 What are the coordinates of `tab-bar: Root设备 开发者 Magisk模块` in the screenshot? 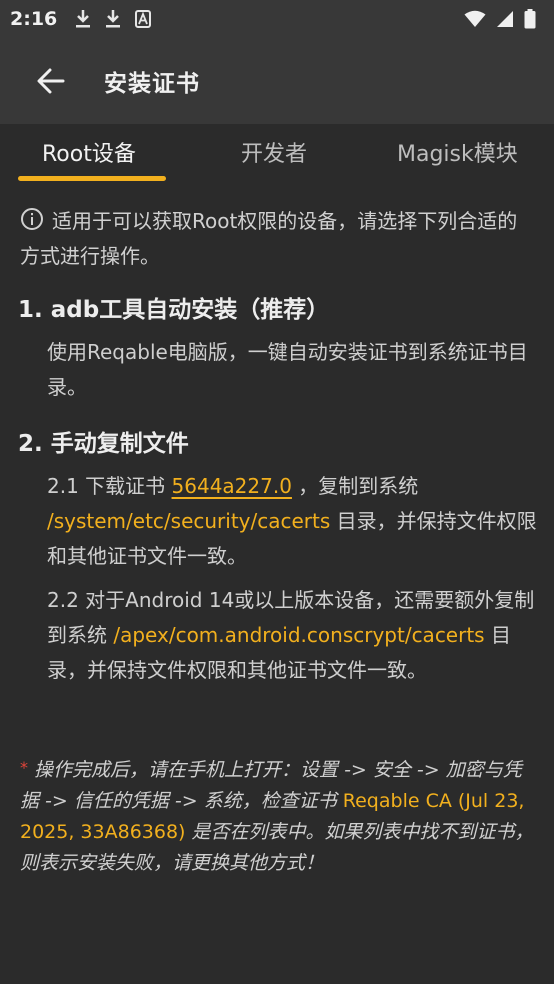 It's located at (277, 154).